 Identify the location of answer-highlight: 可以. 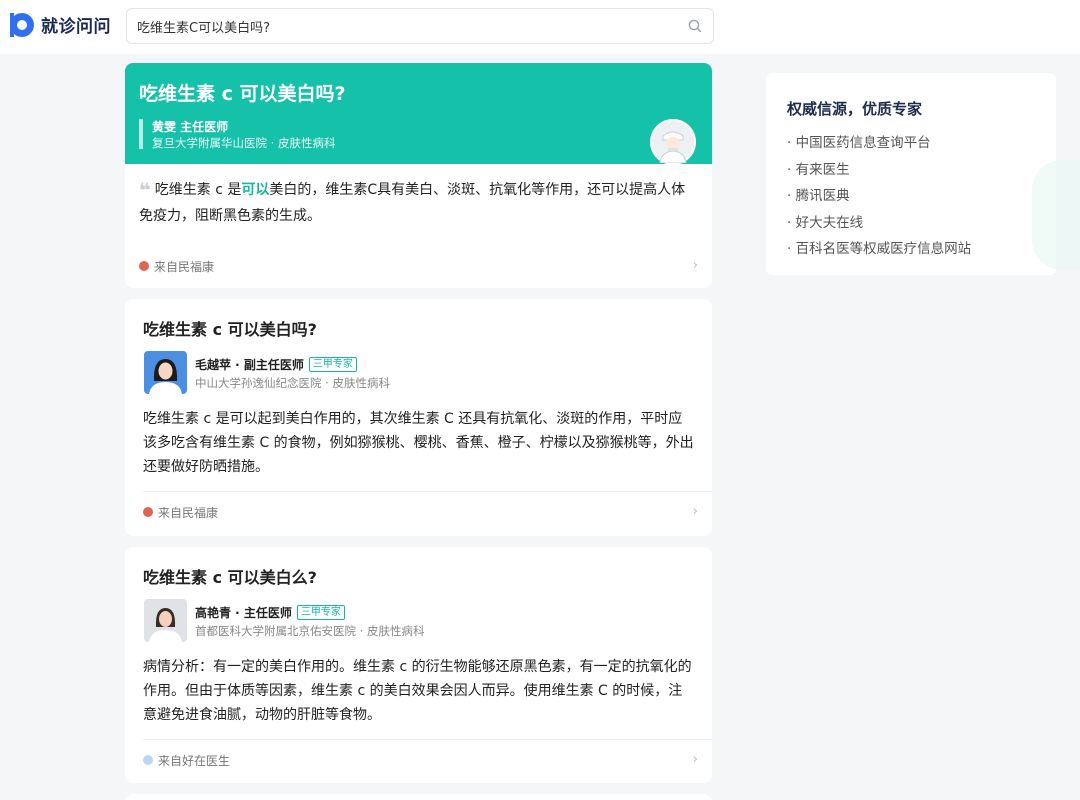
(255, 190).